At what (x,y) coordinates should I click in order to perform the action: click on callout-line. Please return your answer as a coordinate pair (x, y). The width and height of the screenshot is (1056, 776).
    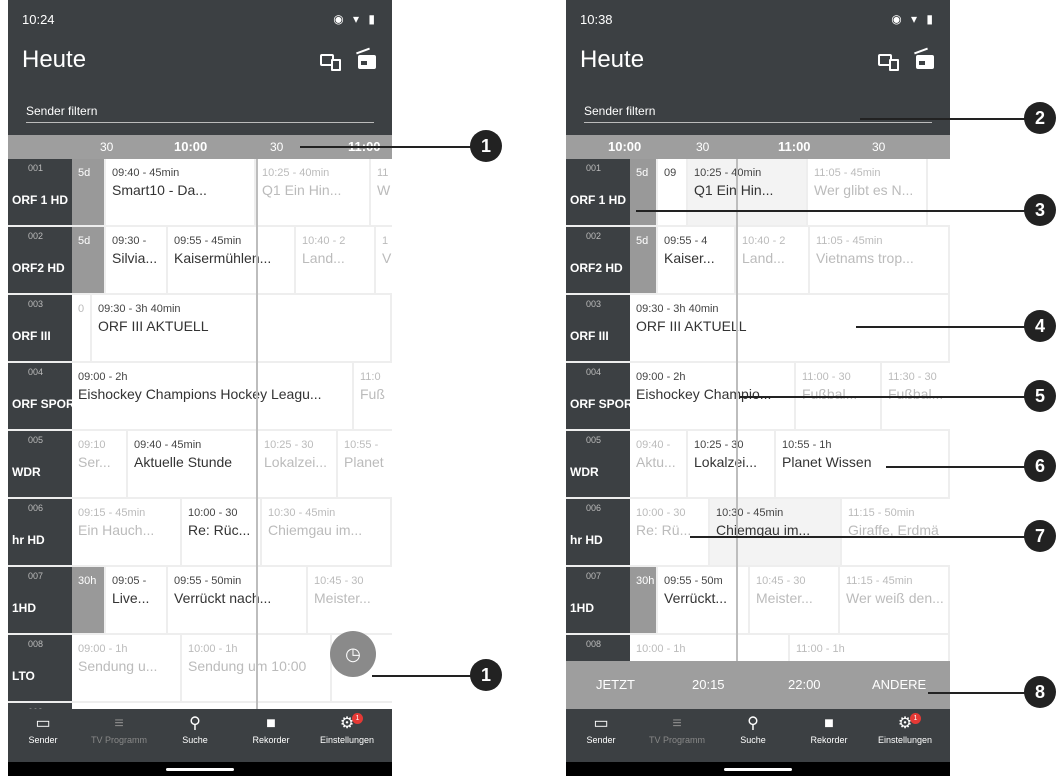
    Looking at the image, I should click on (422, 676).